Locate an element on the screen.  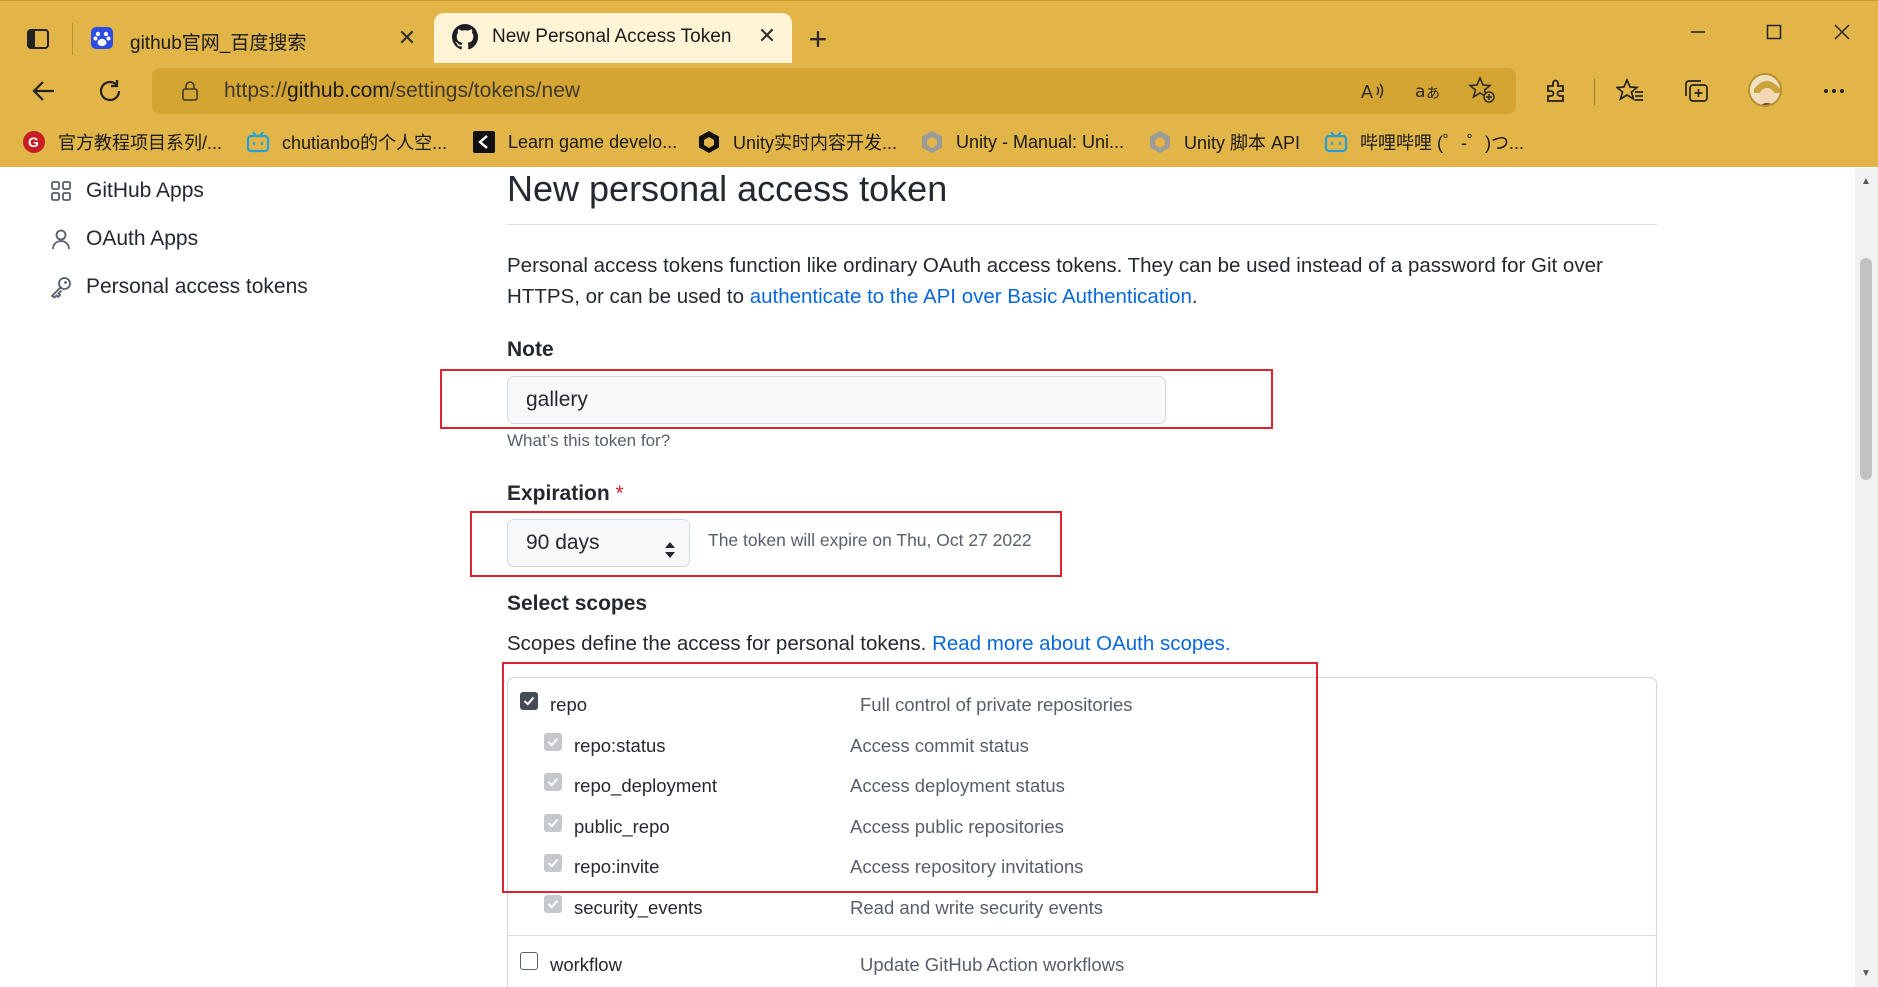
read-aloud-icon: A is located at coordinates (1373, 93).